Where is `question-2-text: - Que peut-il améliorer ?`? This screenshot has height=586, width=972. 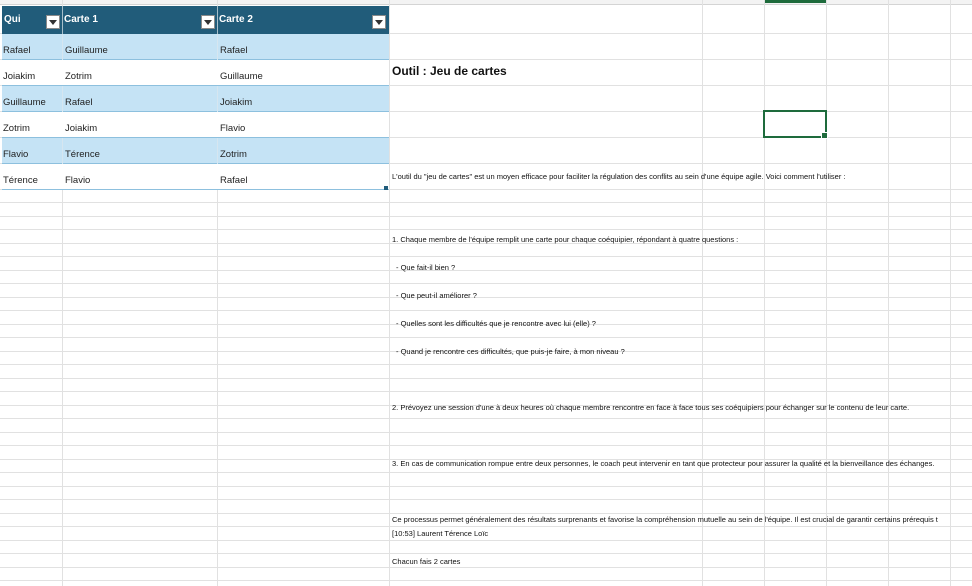
question-2-text: - Que peut-il améliorer ? is located at coordinates (436, 295).